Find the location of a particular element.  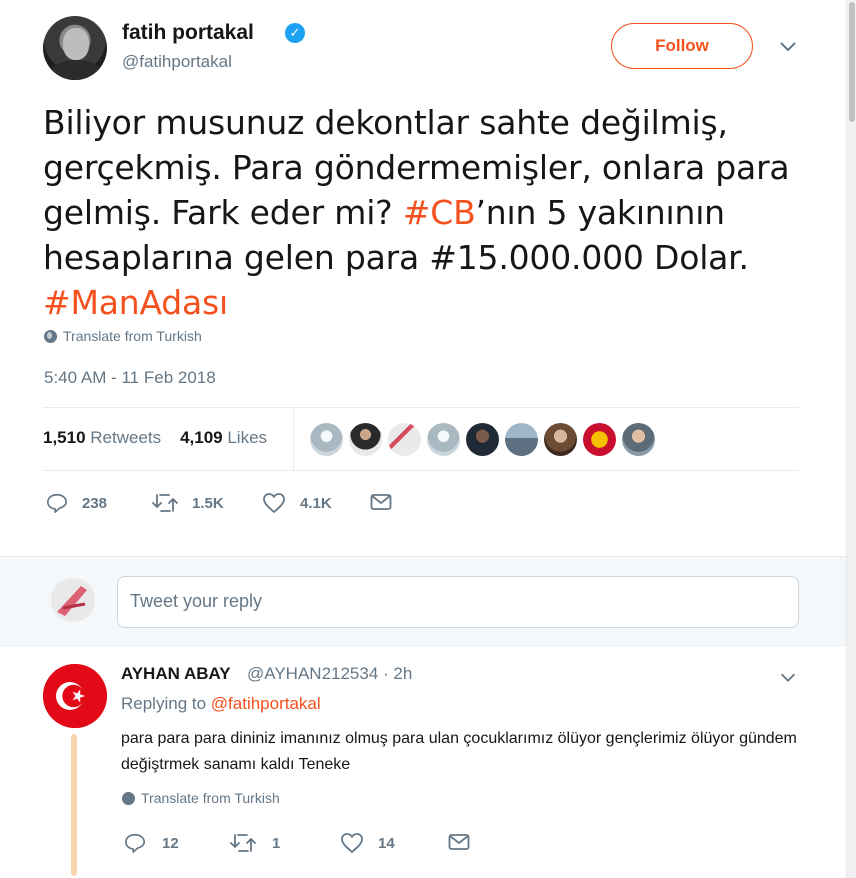

replying-to: Replying to @fatihportakal is located at coordinates (221, 704).